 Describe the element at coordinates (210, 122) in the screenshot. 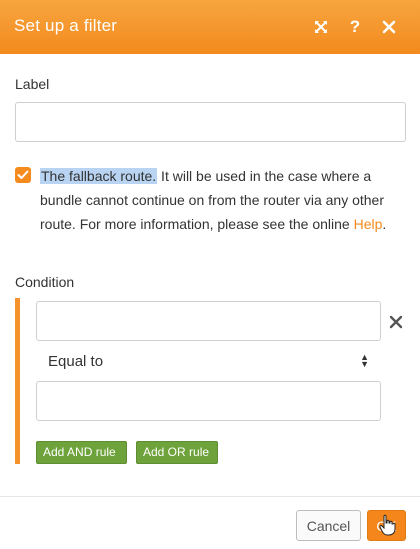

I see `label-input` at that location.